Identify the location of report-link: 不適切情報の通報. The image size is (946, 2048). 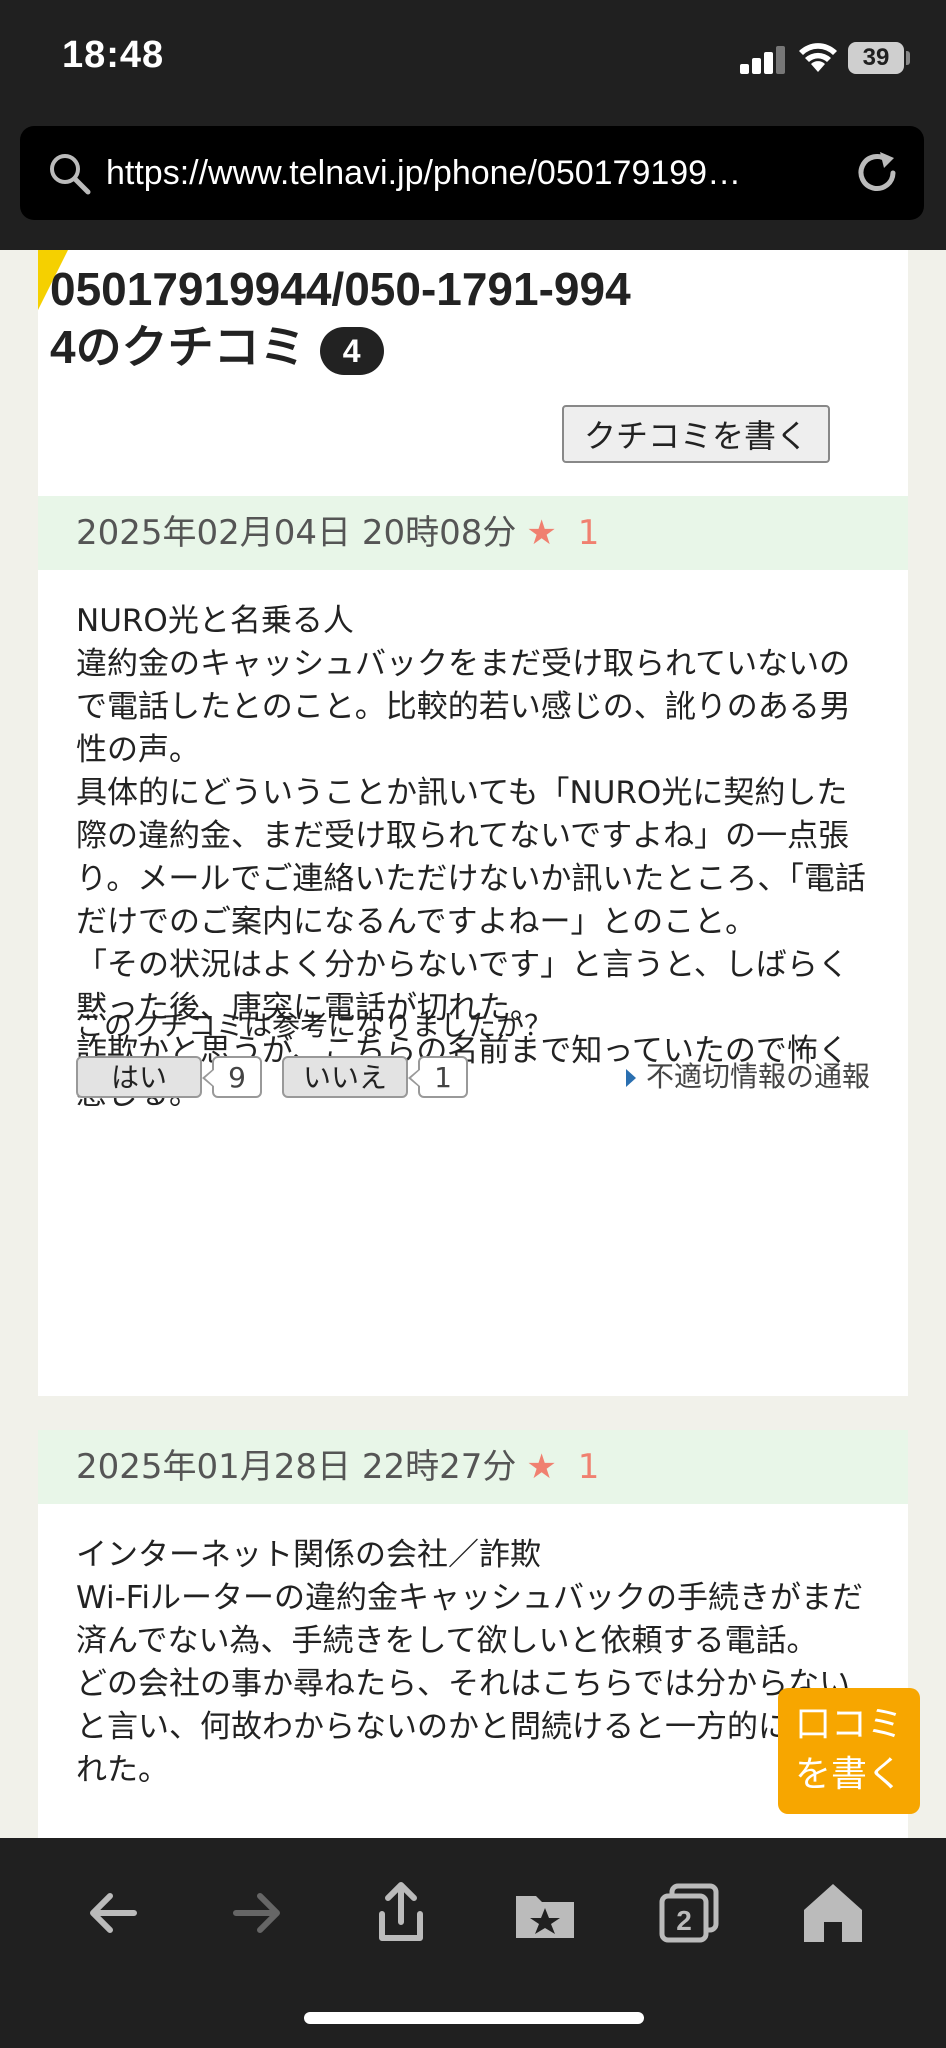
(747, 1077).